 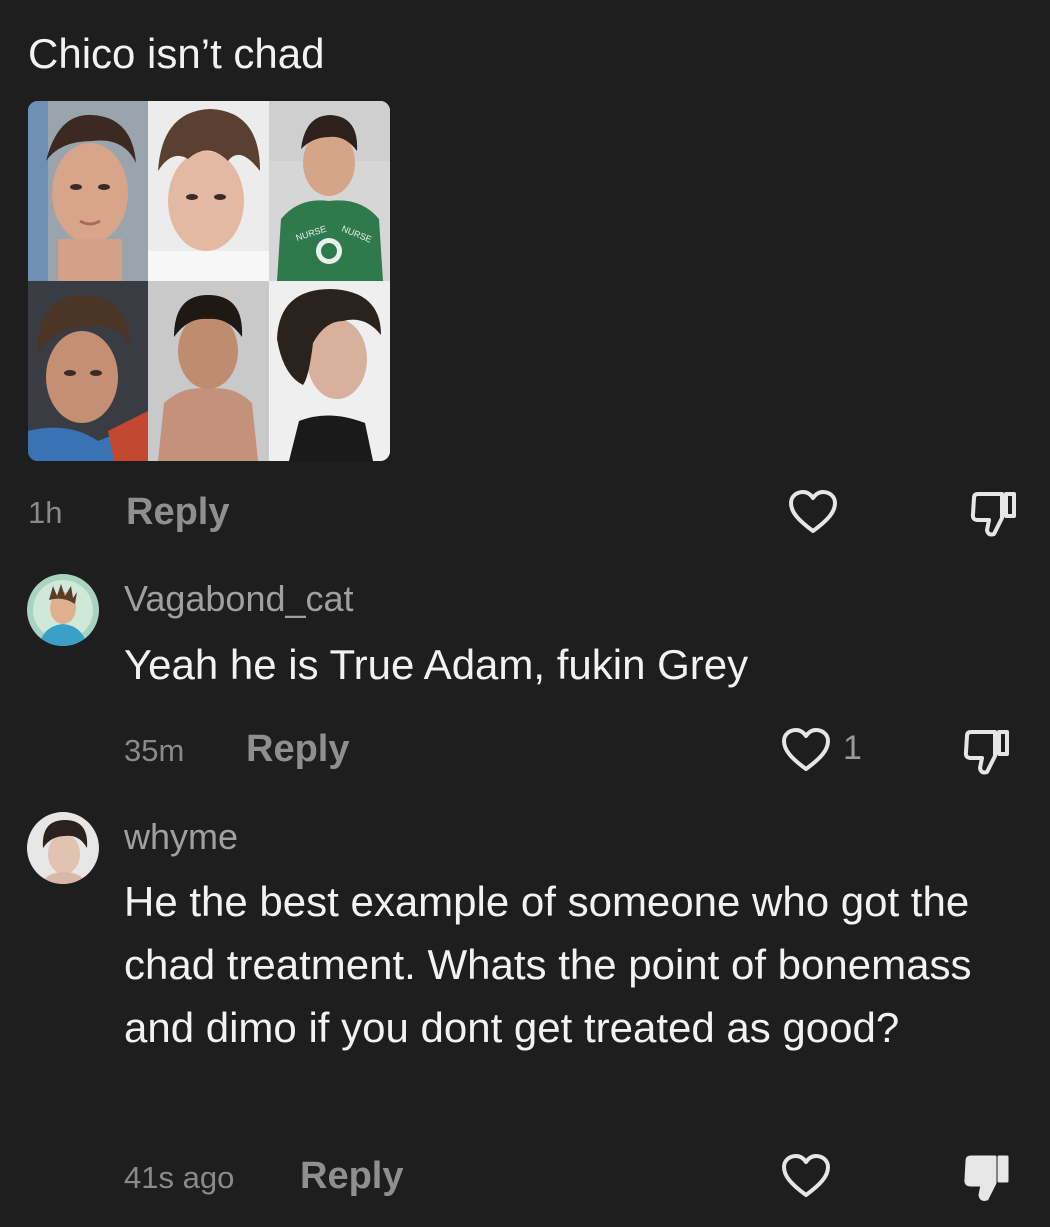 I want to click on reply-text: Yeah he is True Adam, fukin Grey, so click(x=436, y=664).